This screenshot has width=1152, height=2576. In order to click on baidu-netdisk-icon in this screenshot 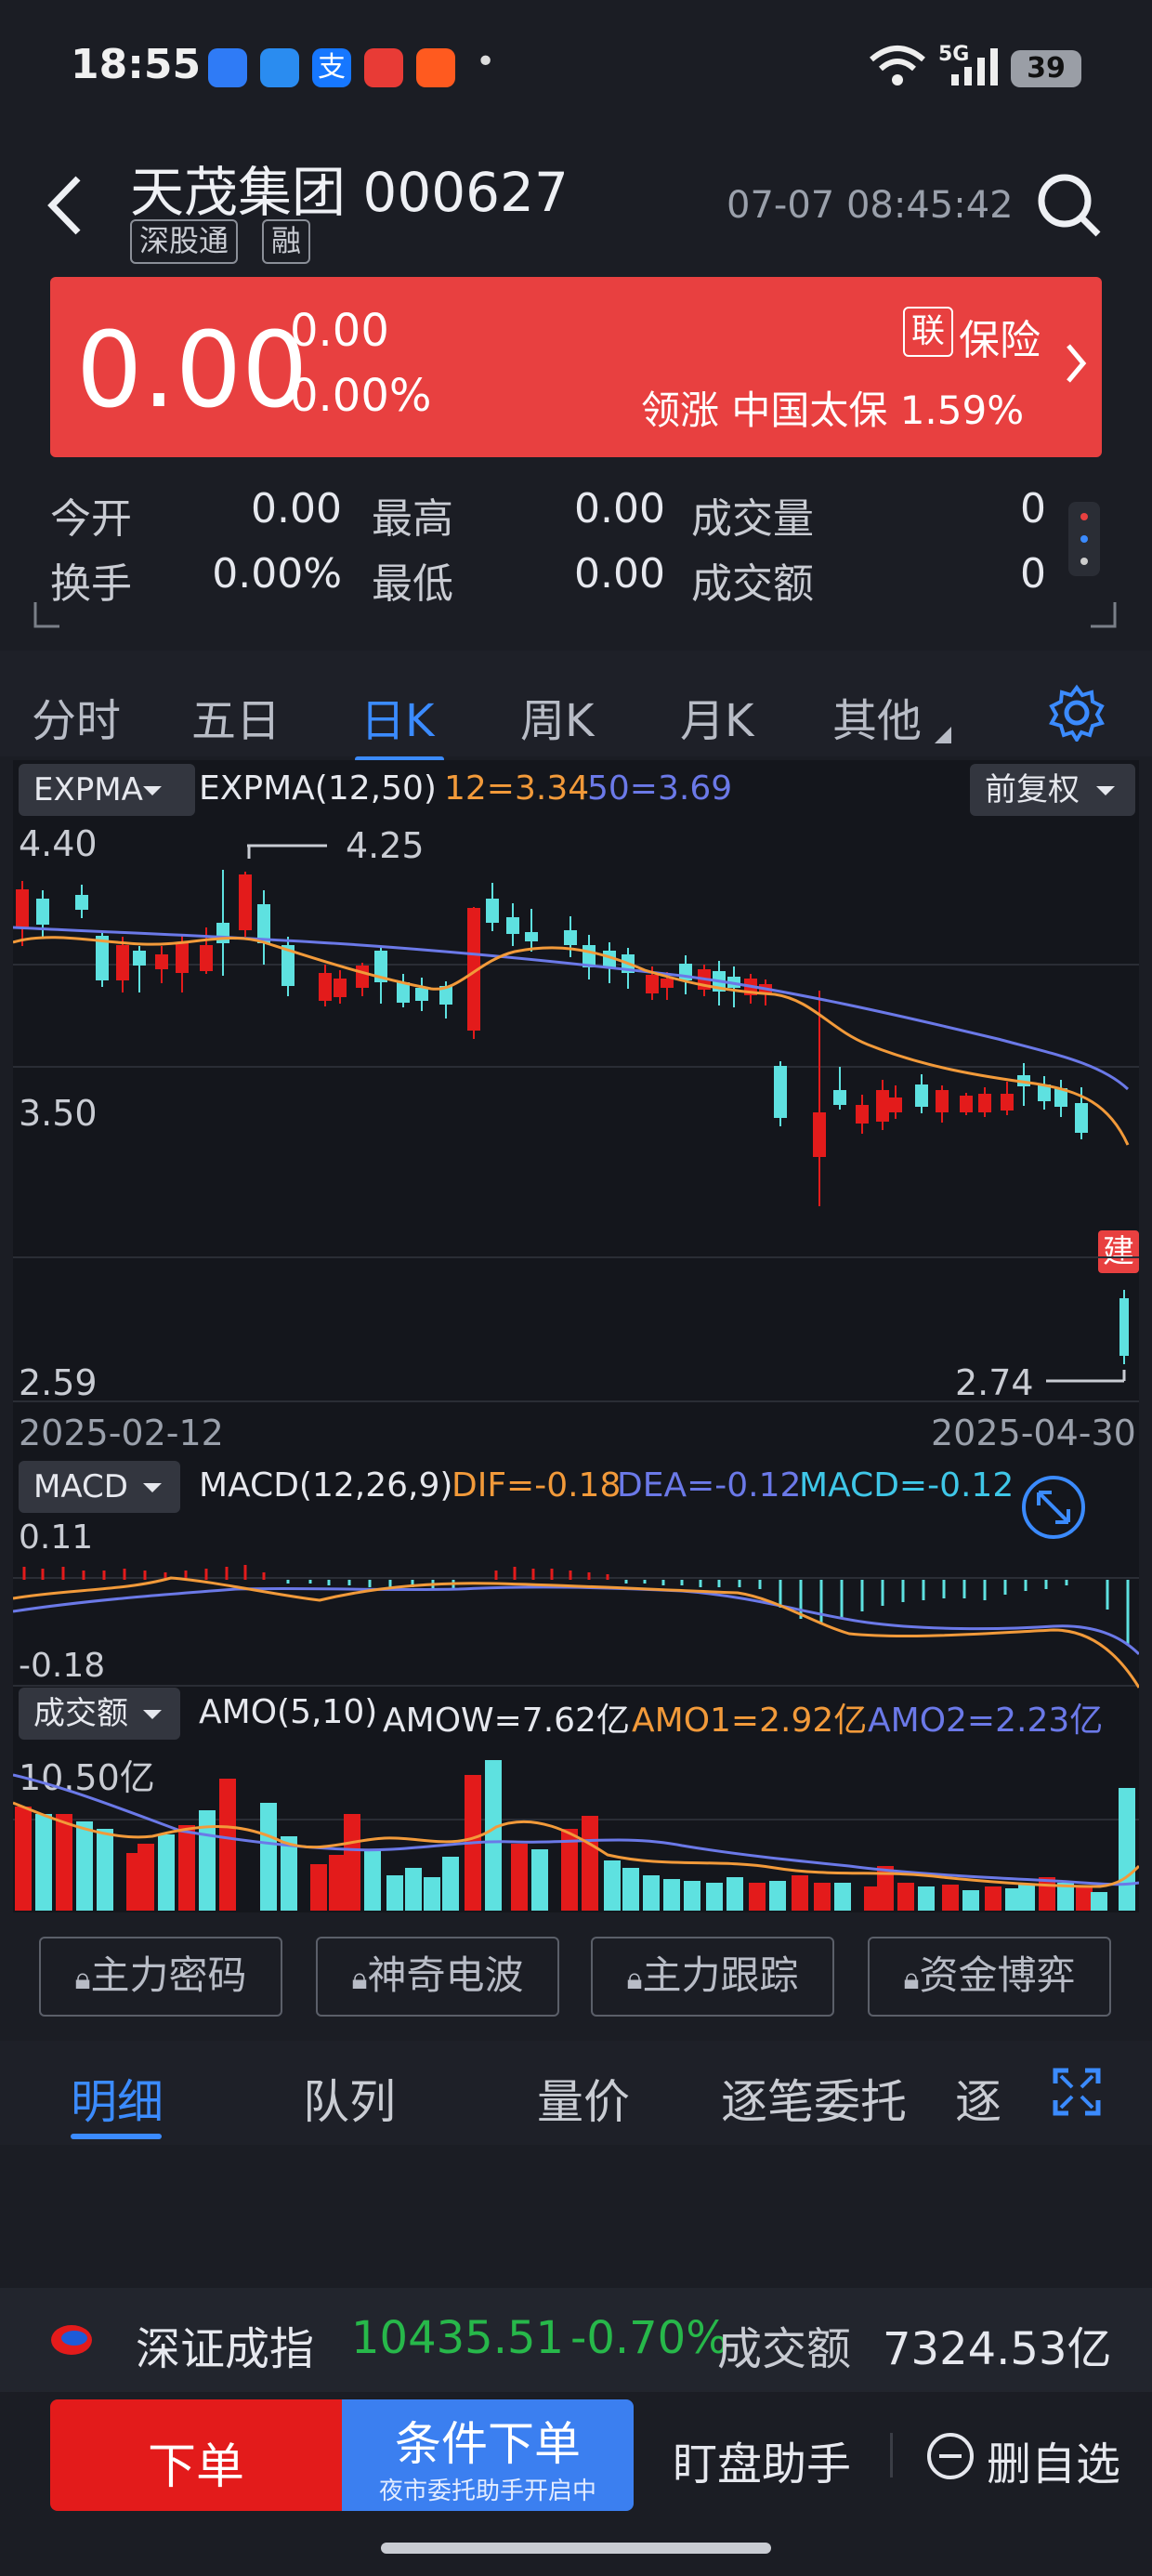, I will do `click(227, 67)`.